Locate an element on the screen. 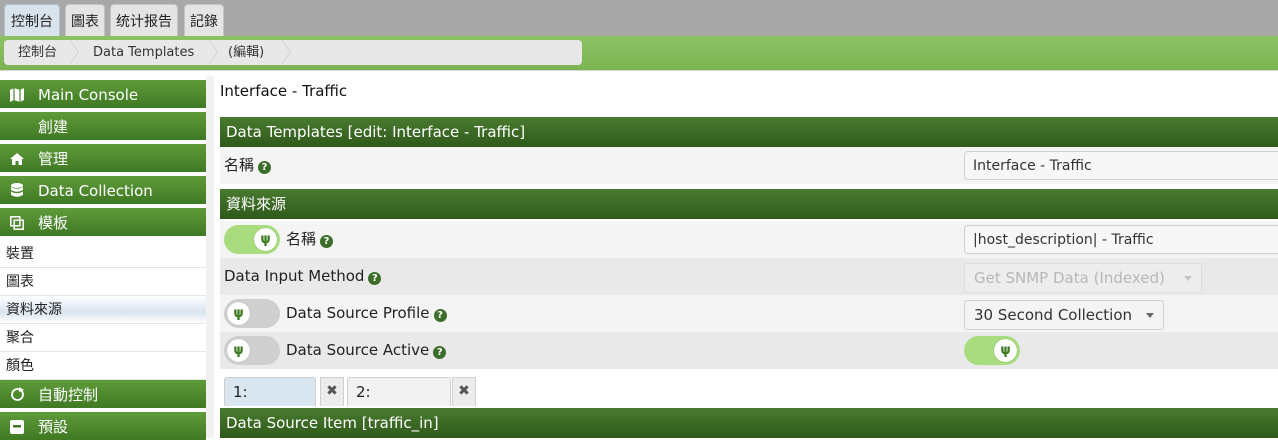 The height and width of the screenshot is (442, 1278). home-icon is located at coordinates (17, 159).